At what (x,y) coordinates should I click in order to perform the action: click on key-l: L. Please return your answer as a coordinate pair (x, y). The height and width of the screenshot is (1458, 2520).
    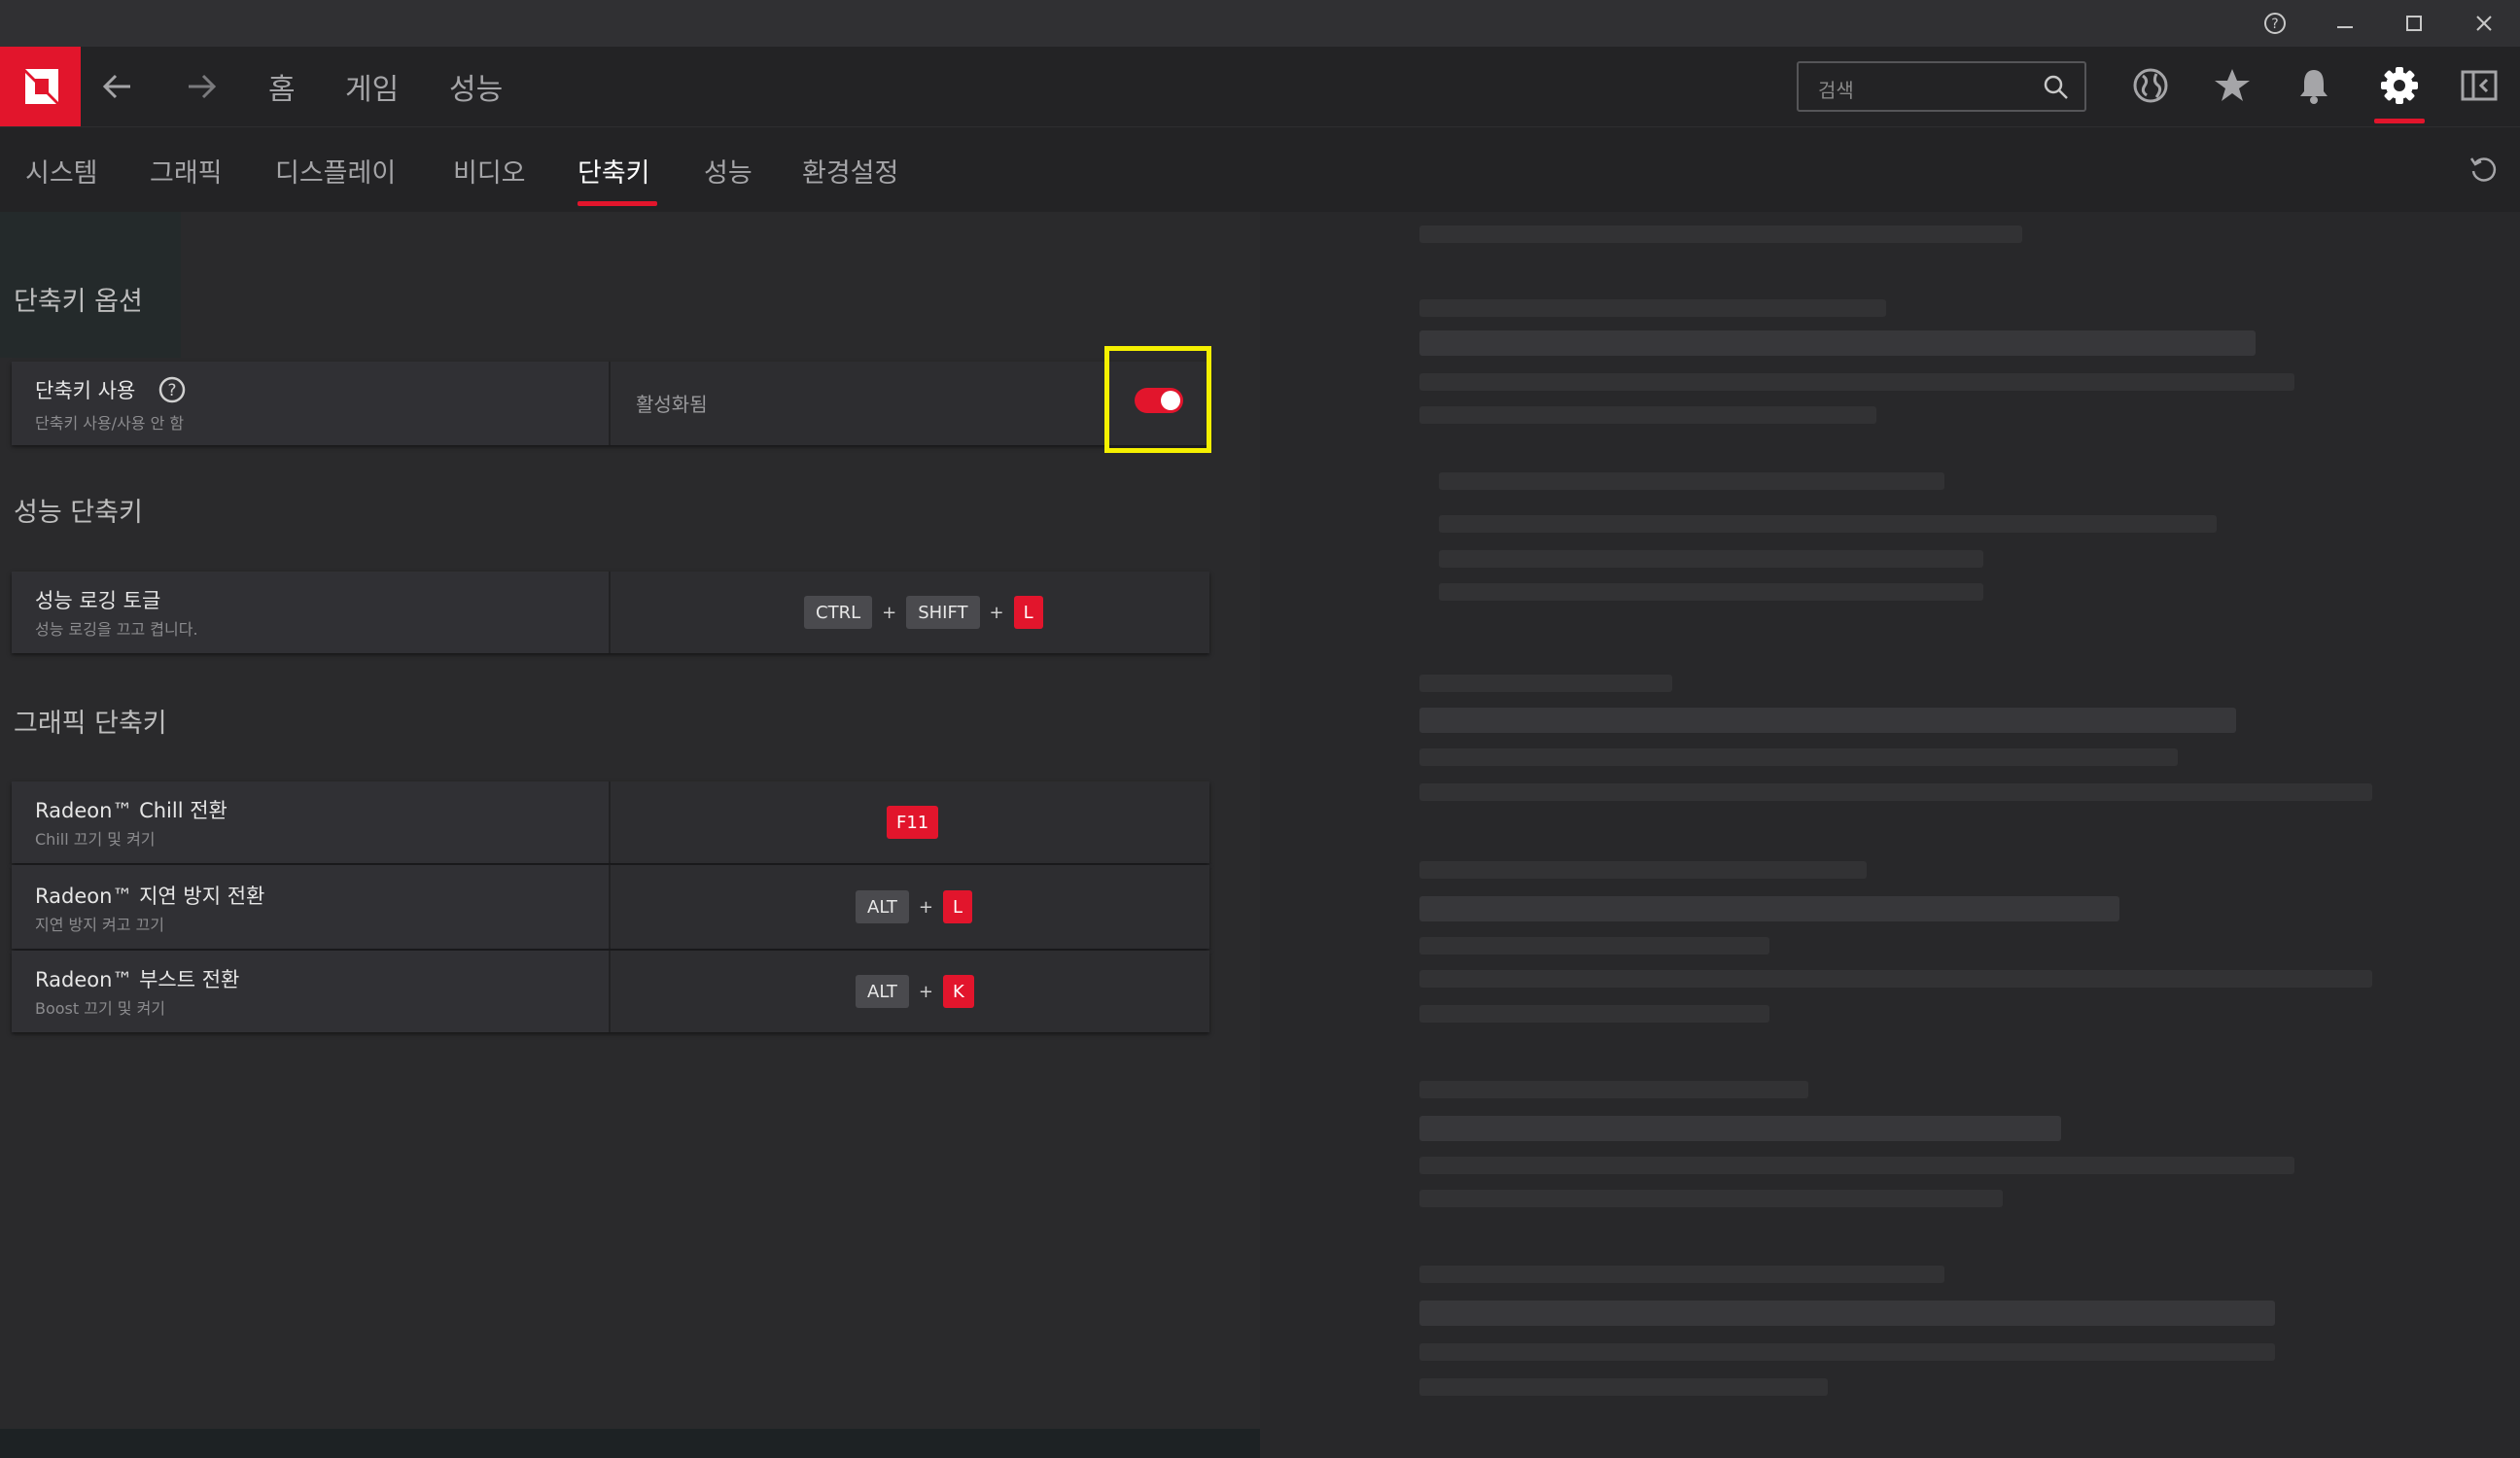
    Looking at the image, I should click on (957, 906).